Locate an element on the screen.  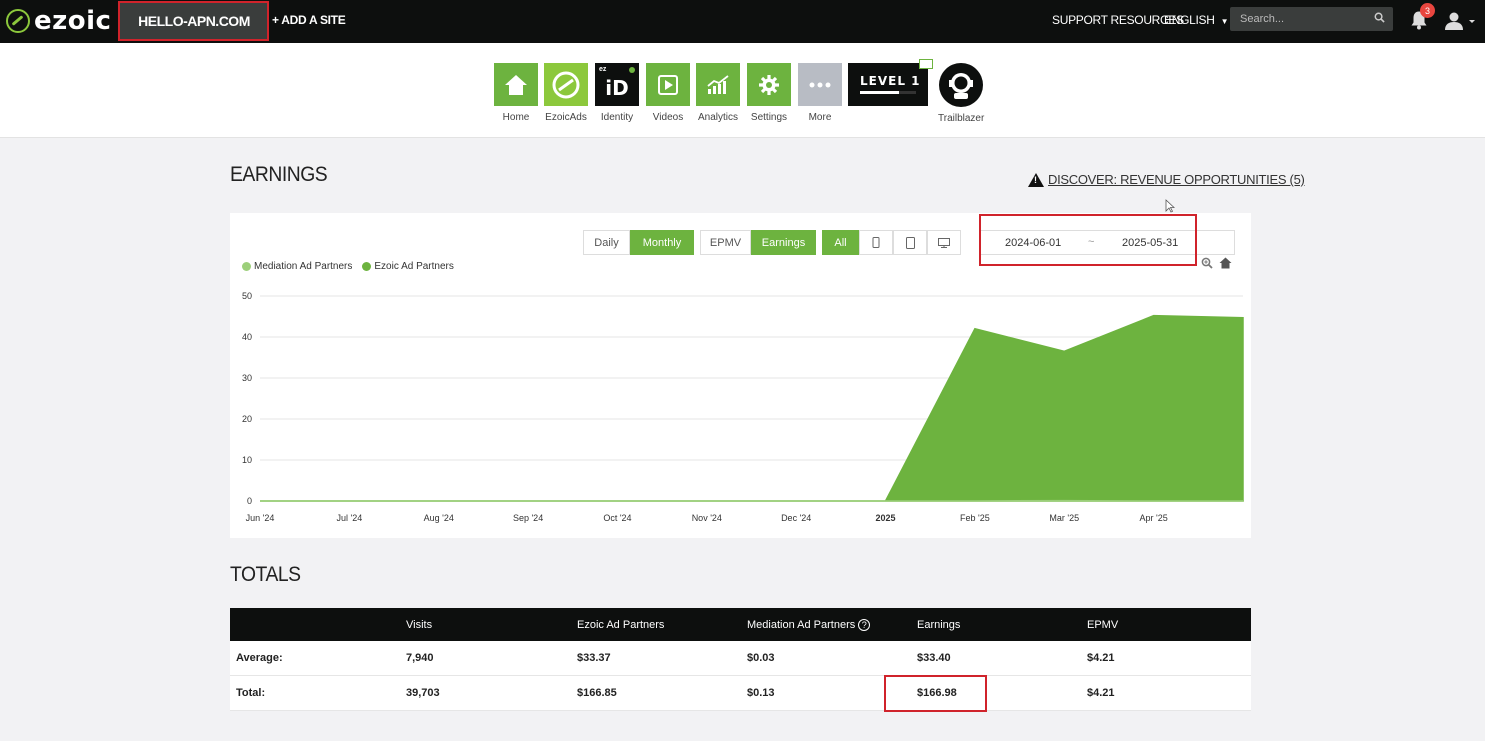
nav-label-videos: Videos is located at coordinates (668, 117).